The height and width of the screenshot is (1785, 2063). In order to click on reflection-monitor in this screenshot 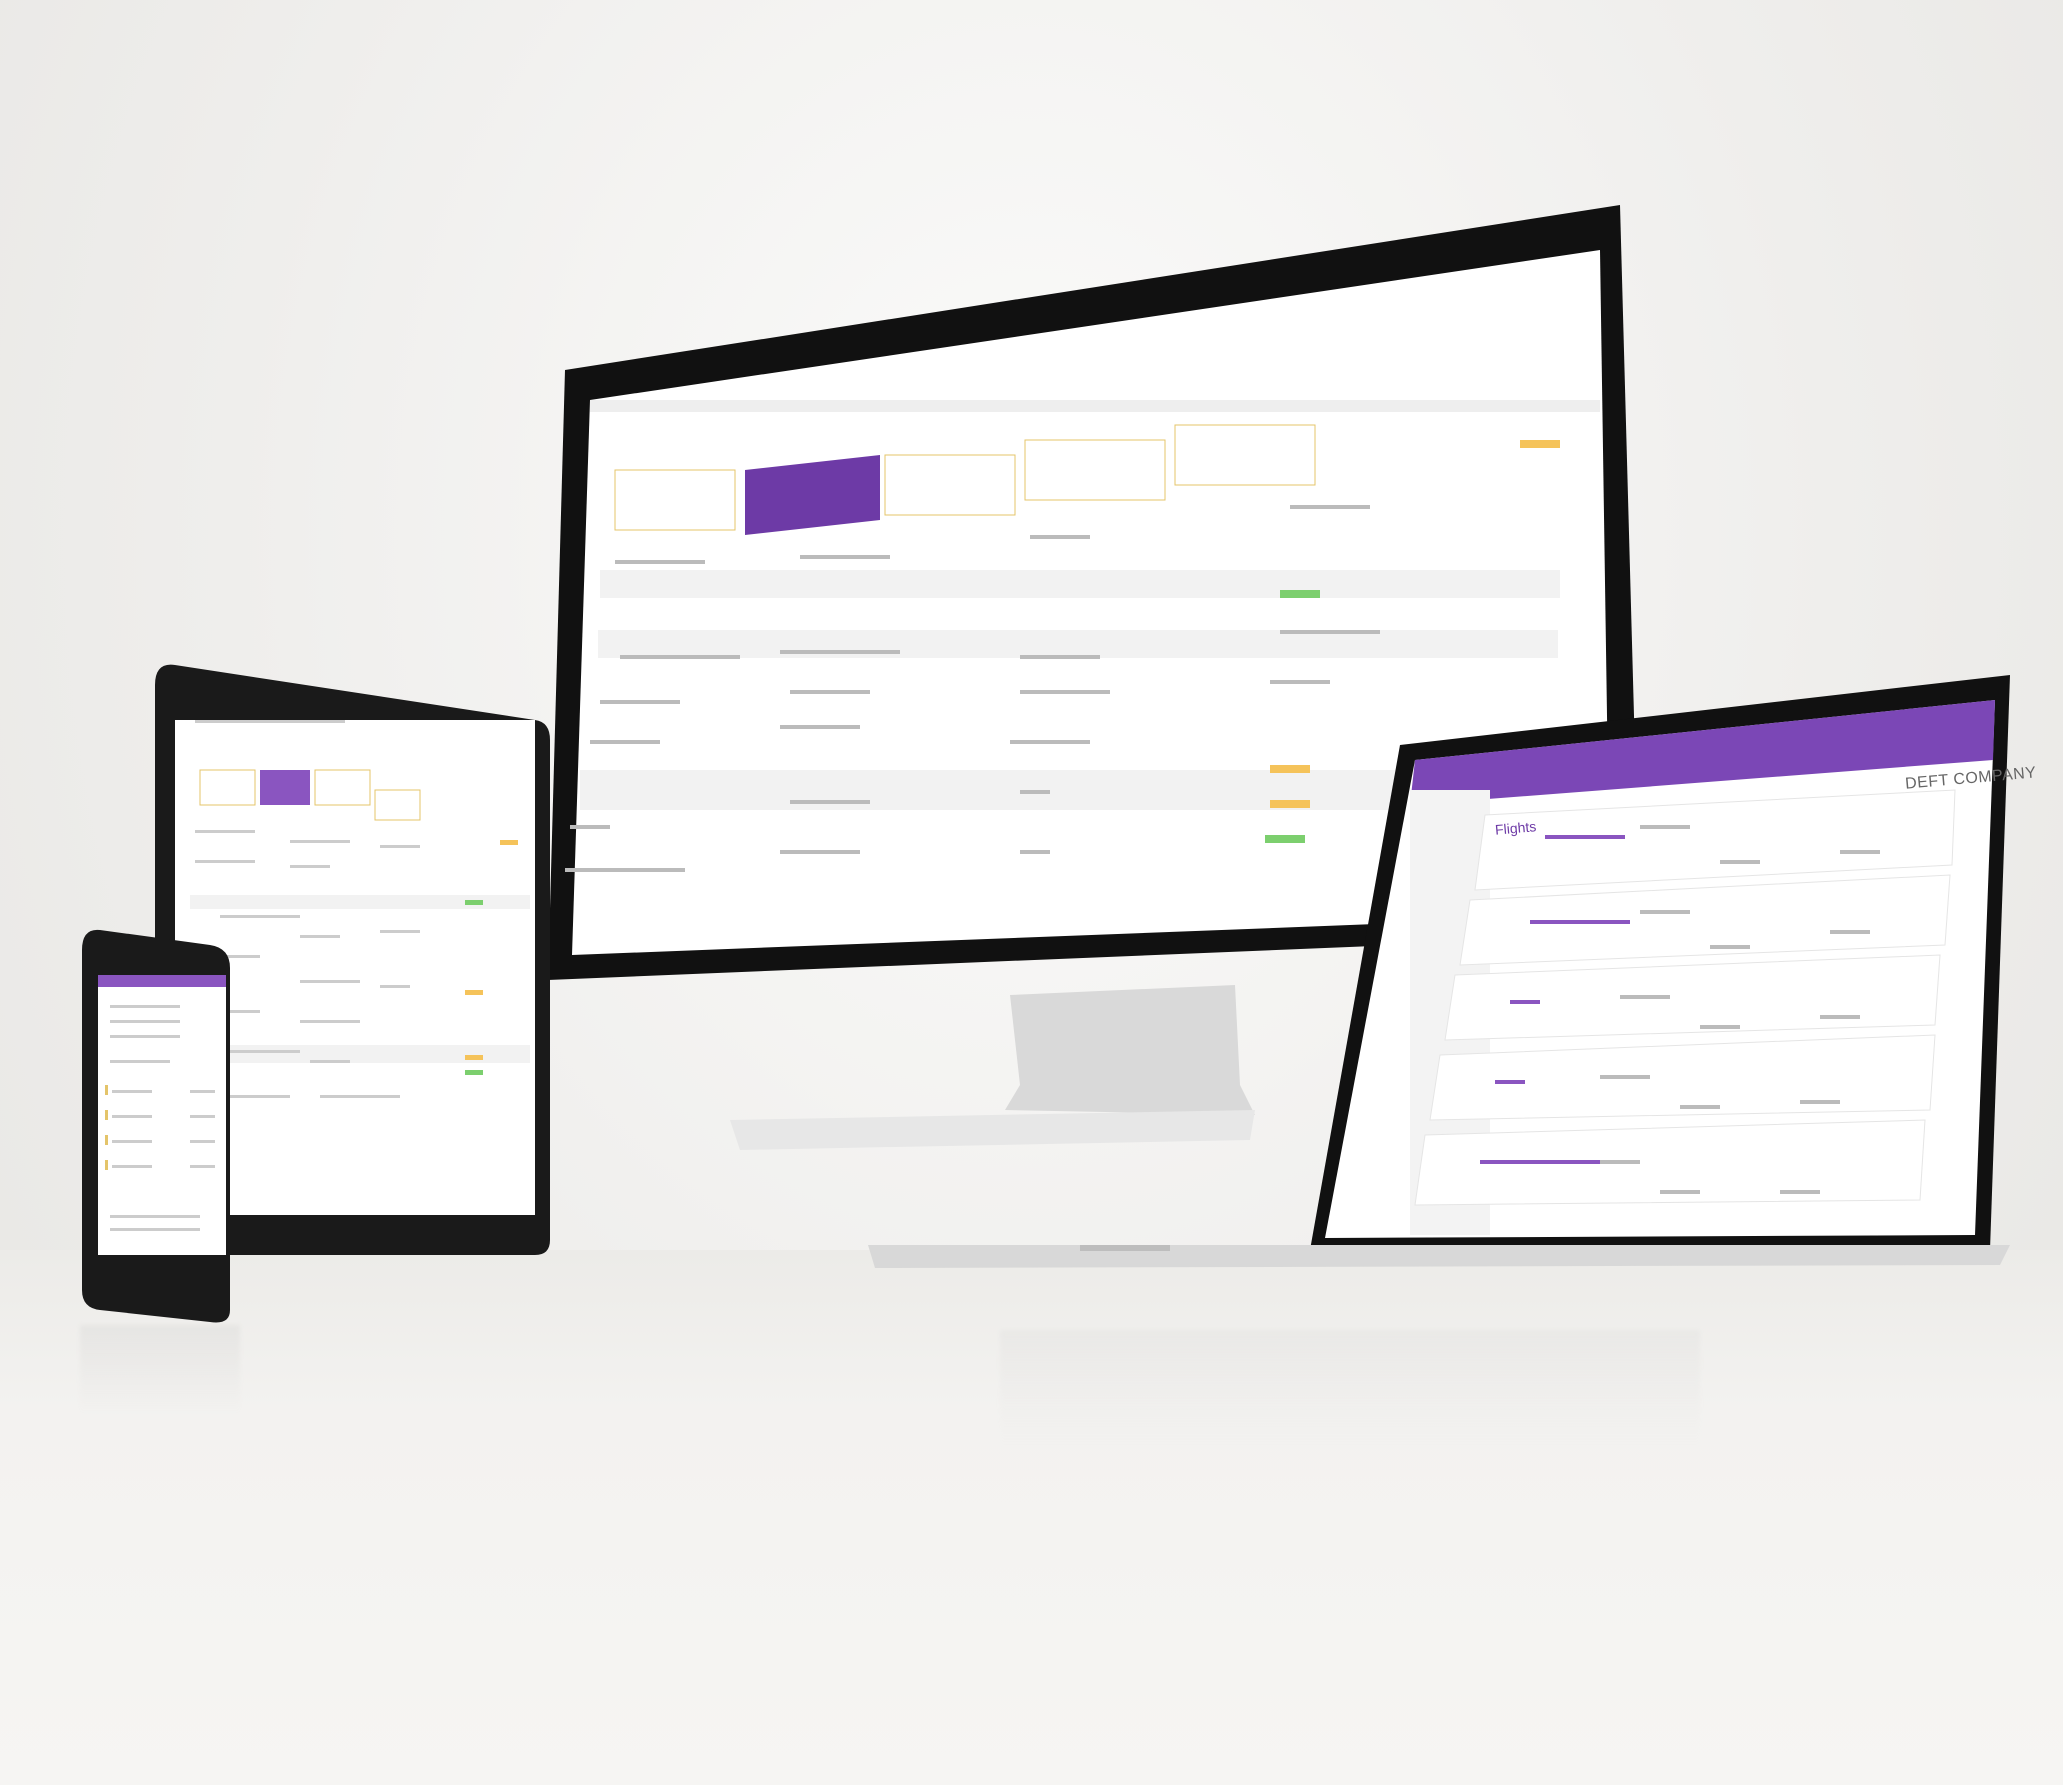, I will do `click(1350, 1390)`.